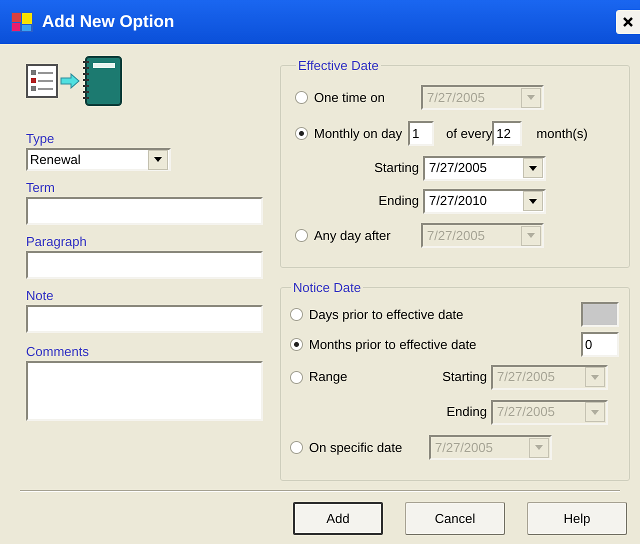 The width and height of the screenshot is (640, 544). Describe the element at coordinates (392, 345) in the screenshot. I see `option-label: Months prior to effective date` at that location.